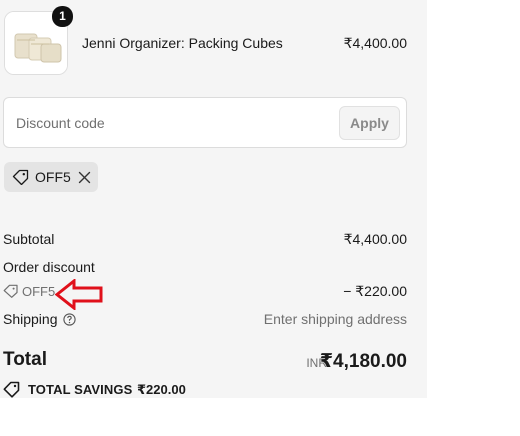 This screenshot has width=520, height=436. What do you see at coordinates (69, 319) in the screenshot?
I see `help-icon` at bounding box center [69, 319].